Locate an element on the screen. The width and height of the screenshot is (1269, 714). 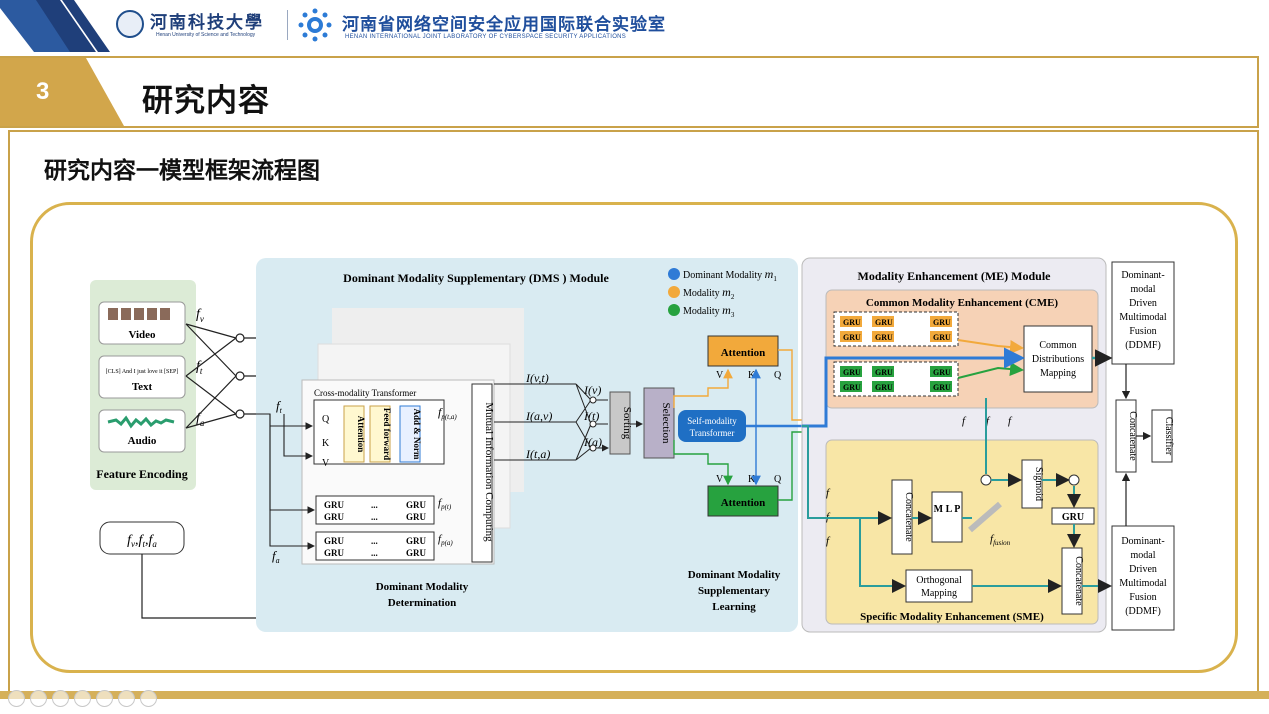
cme-title: Common Modality Enhancement (CME) is located at coordinates (962, 303).